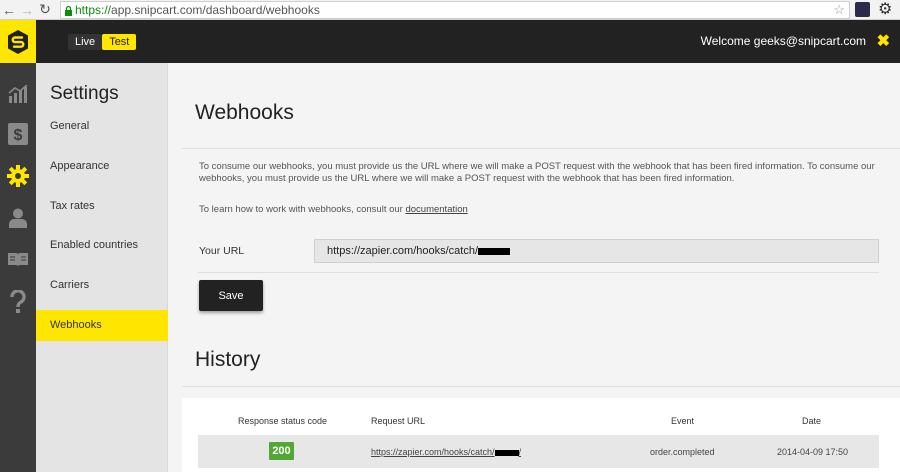 This screenshot has width=900, height=472. What do you see at coordinates (222, 251) in the screenshot?
I see `your-url-label: Your URL` at bounding box center [222, 251].